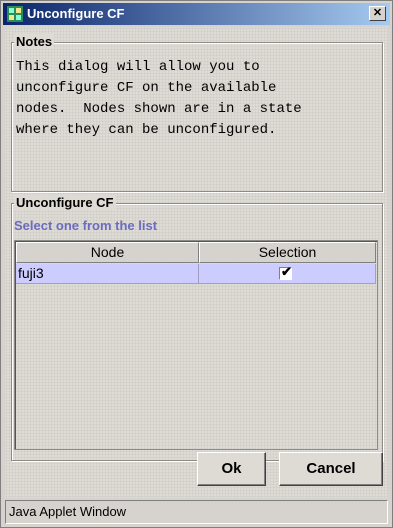 The height and width of the screenshot is (528, 393). I want to click on checkmark-icon: ✔, so click(286, 271).